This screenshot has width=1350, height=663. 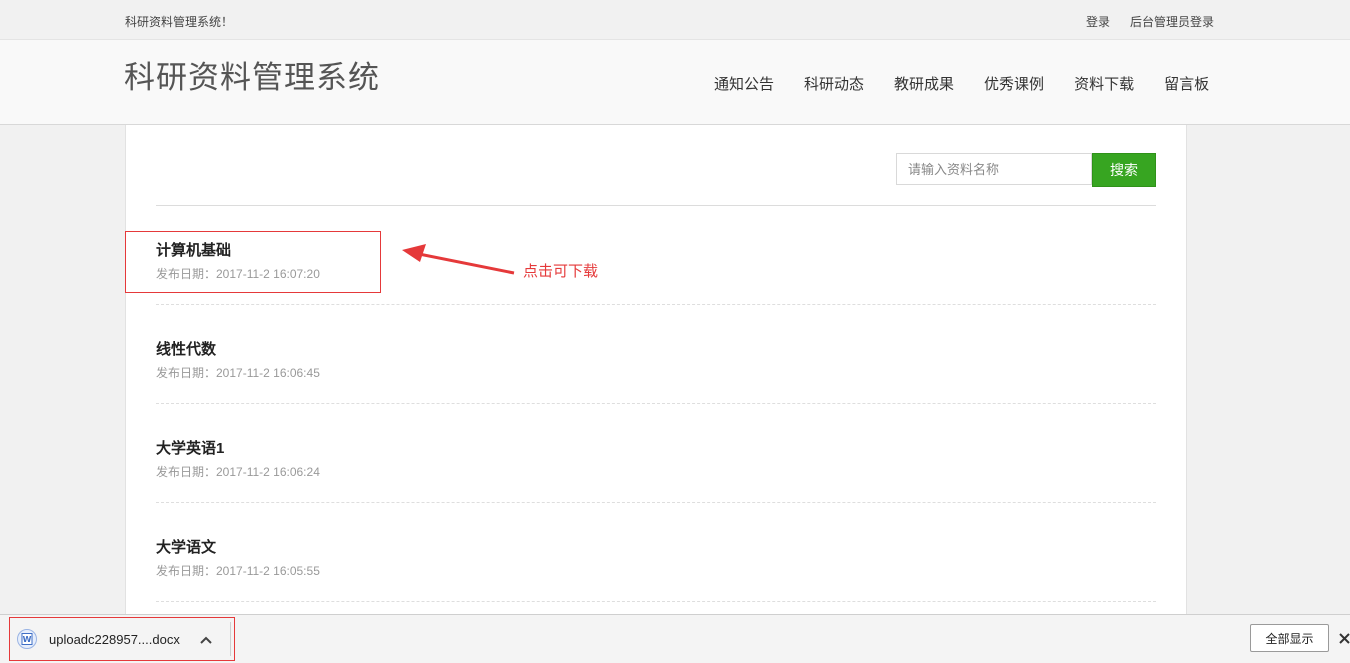 I want to click on nav-item-teaching-results: 教研成果, so click(x=924, y=83).